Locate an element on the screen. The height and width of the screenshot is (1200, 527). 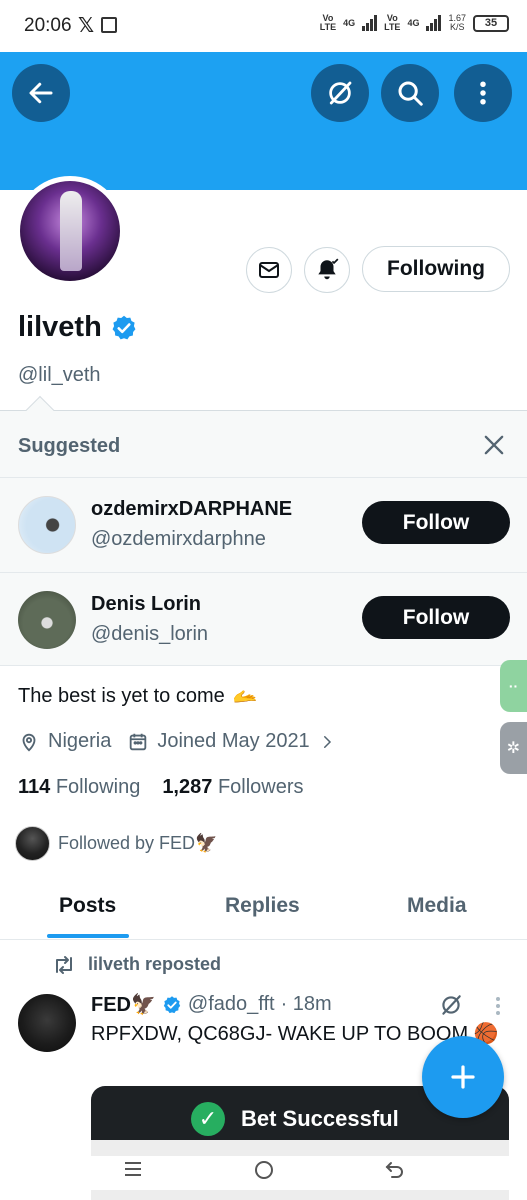
suggested-user: ozdemirxDARPHANE @ozdemirxdarphne Follow is located at coordinates (263, 524).